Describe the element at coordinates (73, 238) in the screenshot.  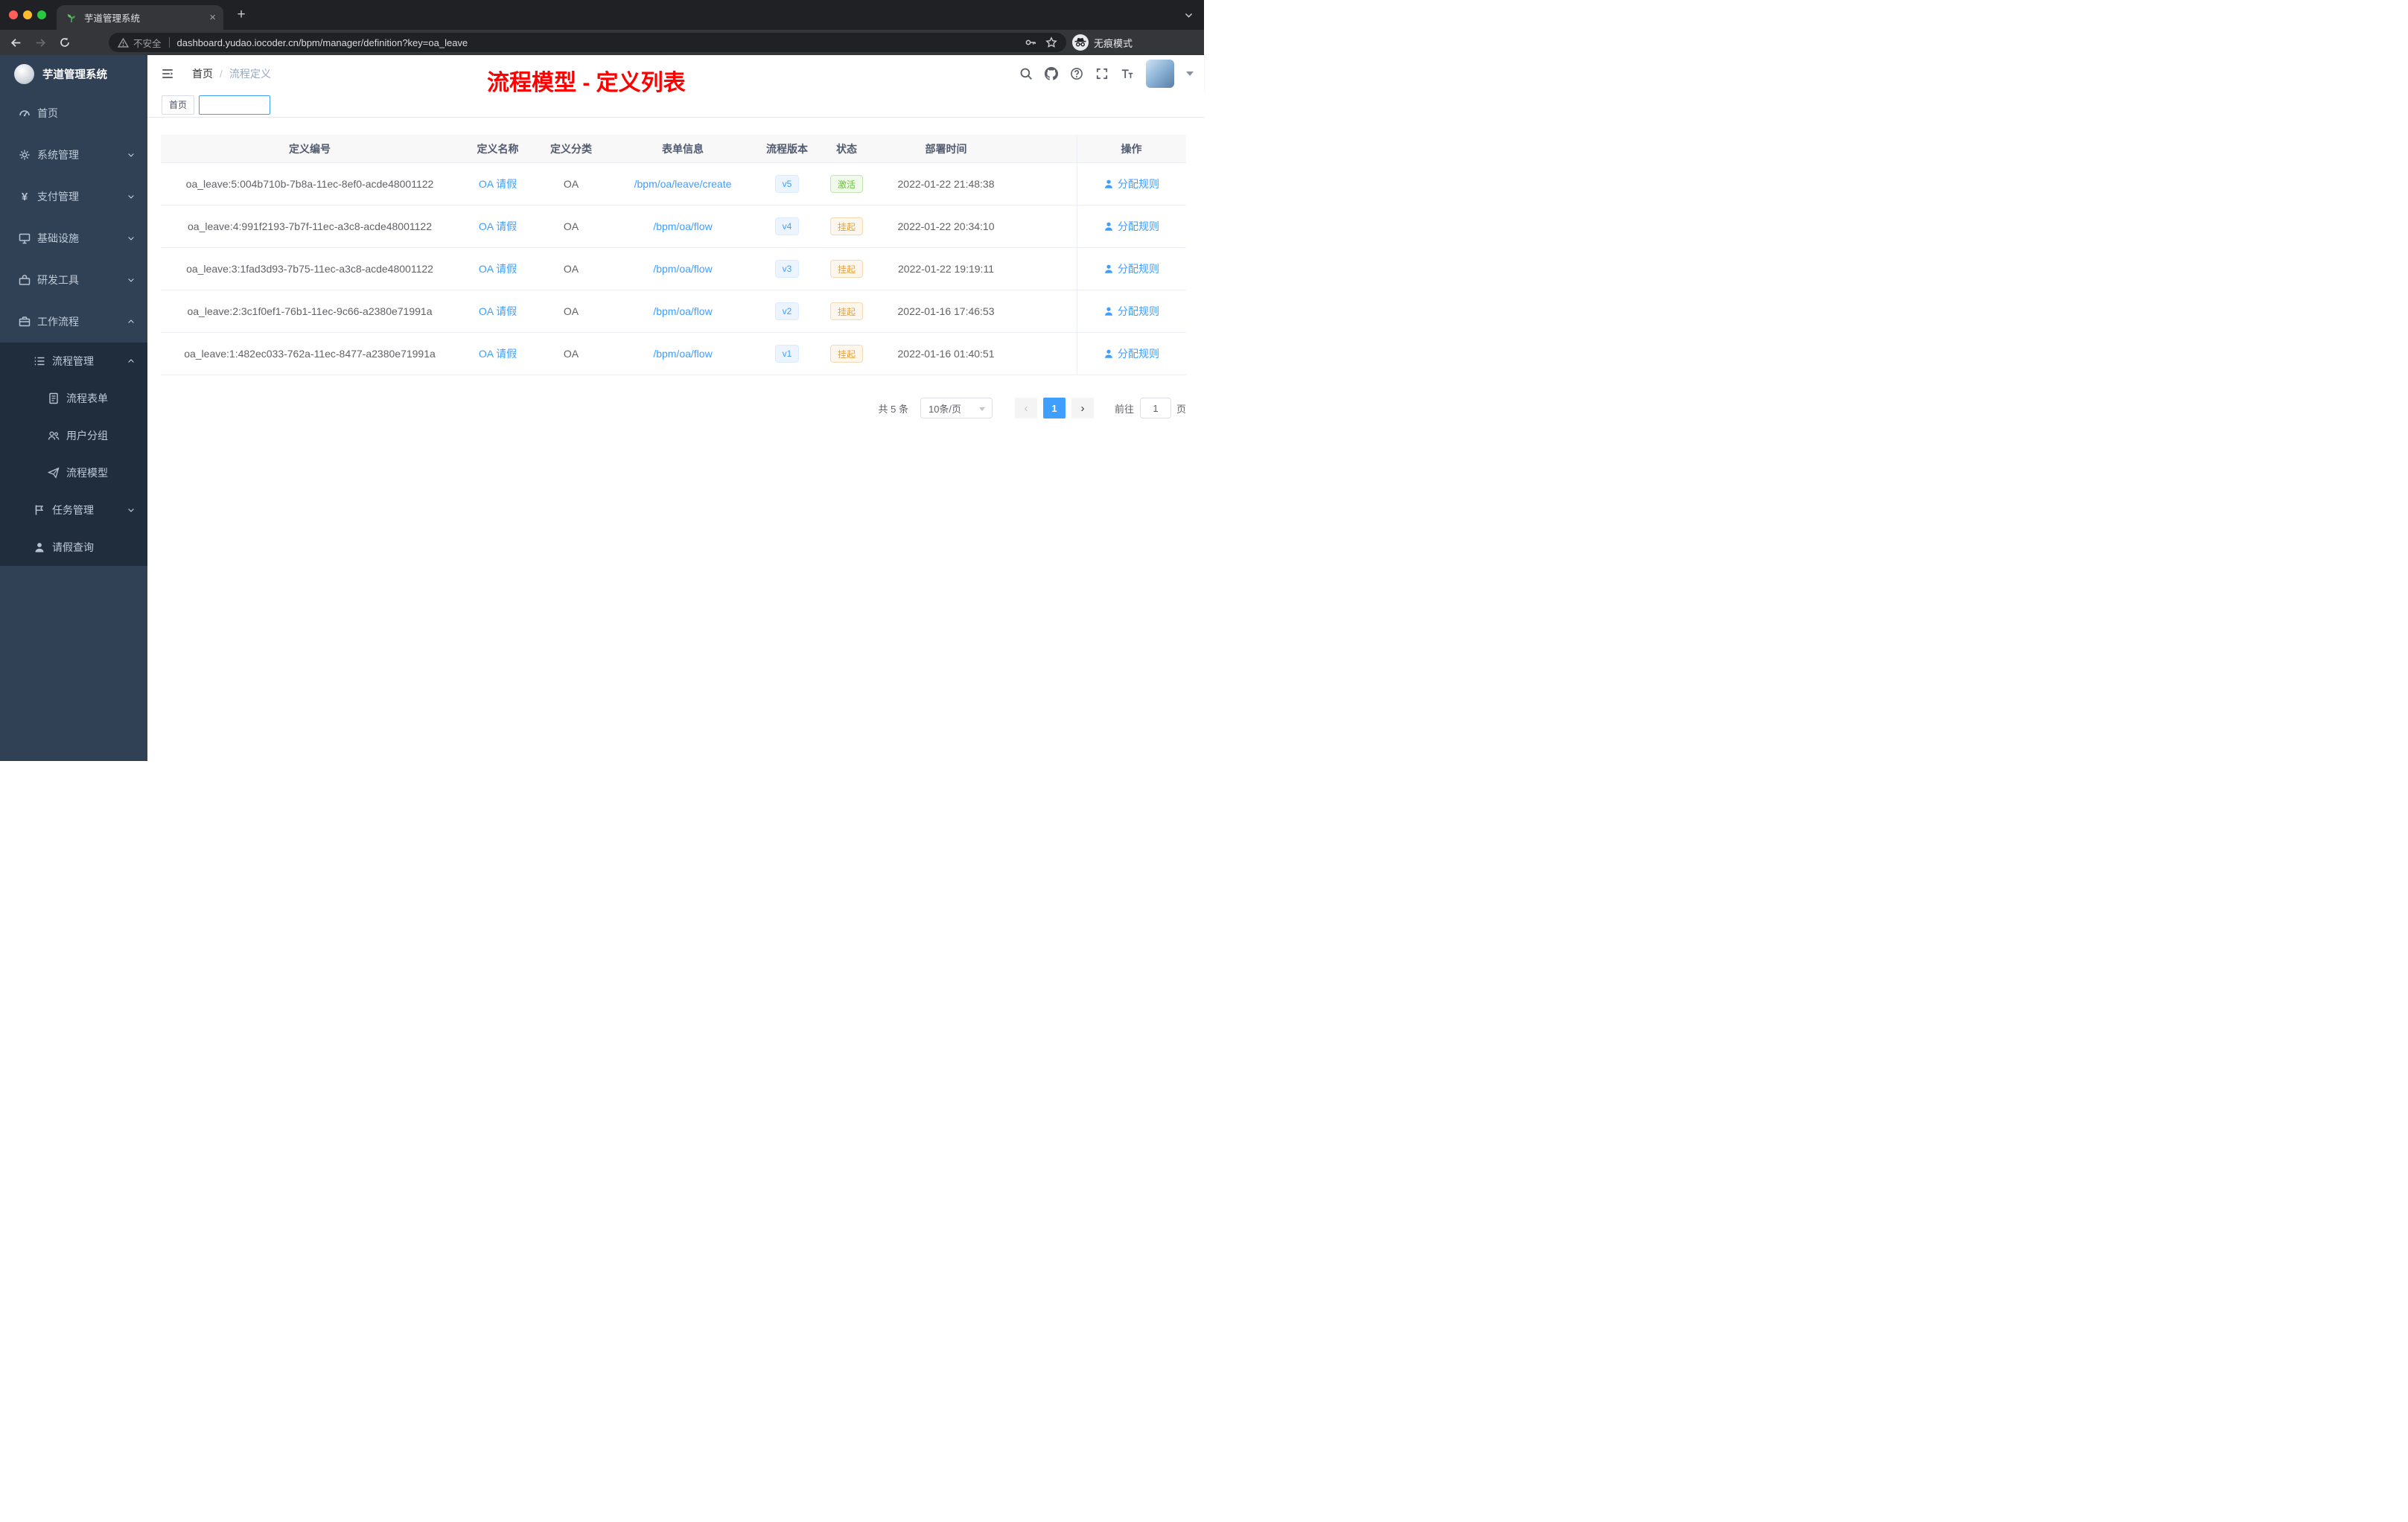
I see `sidebar-item-infrastructure: 基础设施` at that location.